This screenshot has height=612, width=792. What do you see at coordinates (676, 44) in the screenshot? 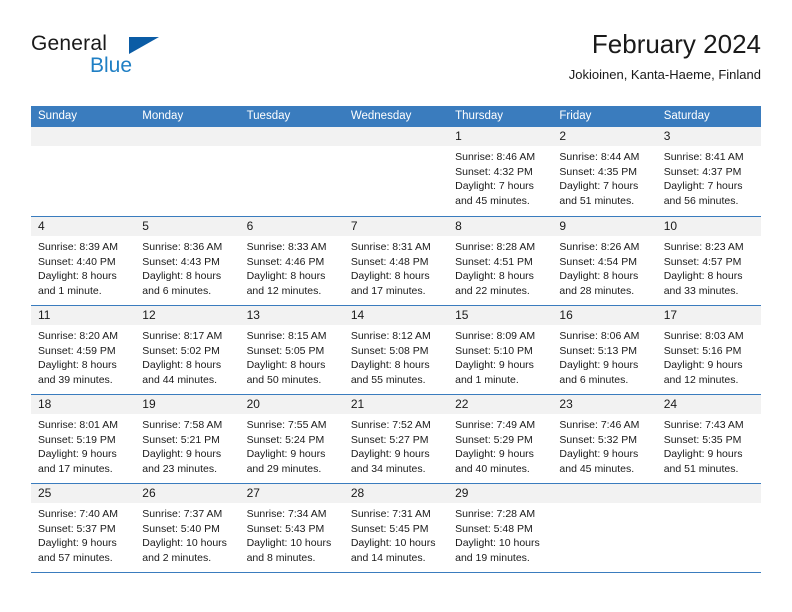
I see `page-title: February 2024` at bounding box center [676, 44].